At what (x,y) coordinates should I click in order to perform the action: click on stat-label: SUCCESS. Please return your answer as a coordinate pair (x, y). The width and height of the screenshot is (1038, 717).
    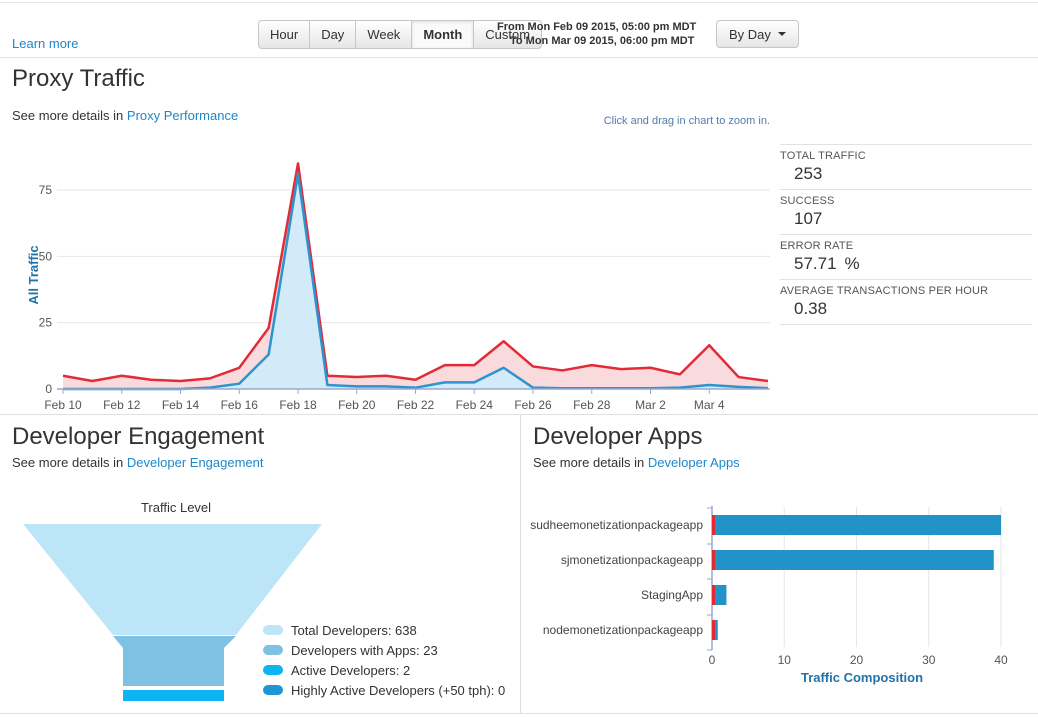
    Looking at the image, I should click on (807, 201).